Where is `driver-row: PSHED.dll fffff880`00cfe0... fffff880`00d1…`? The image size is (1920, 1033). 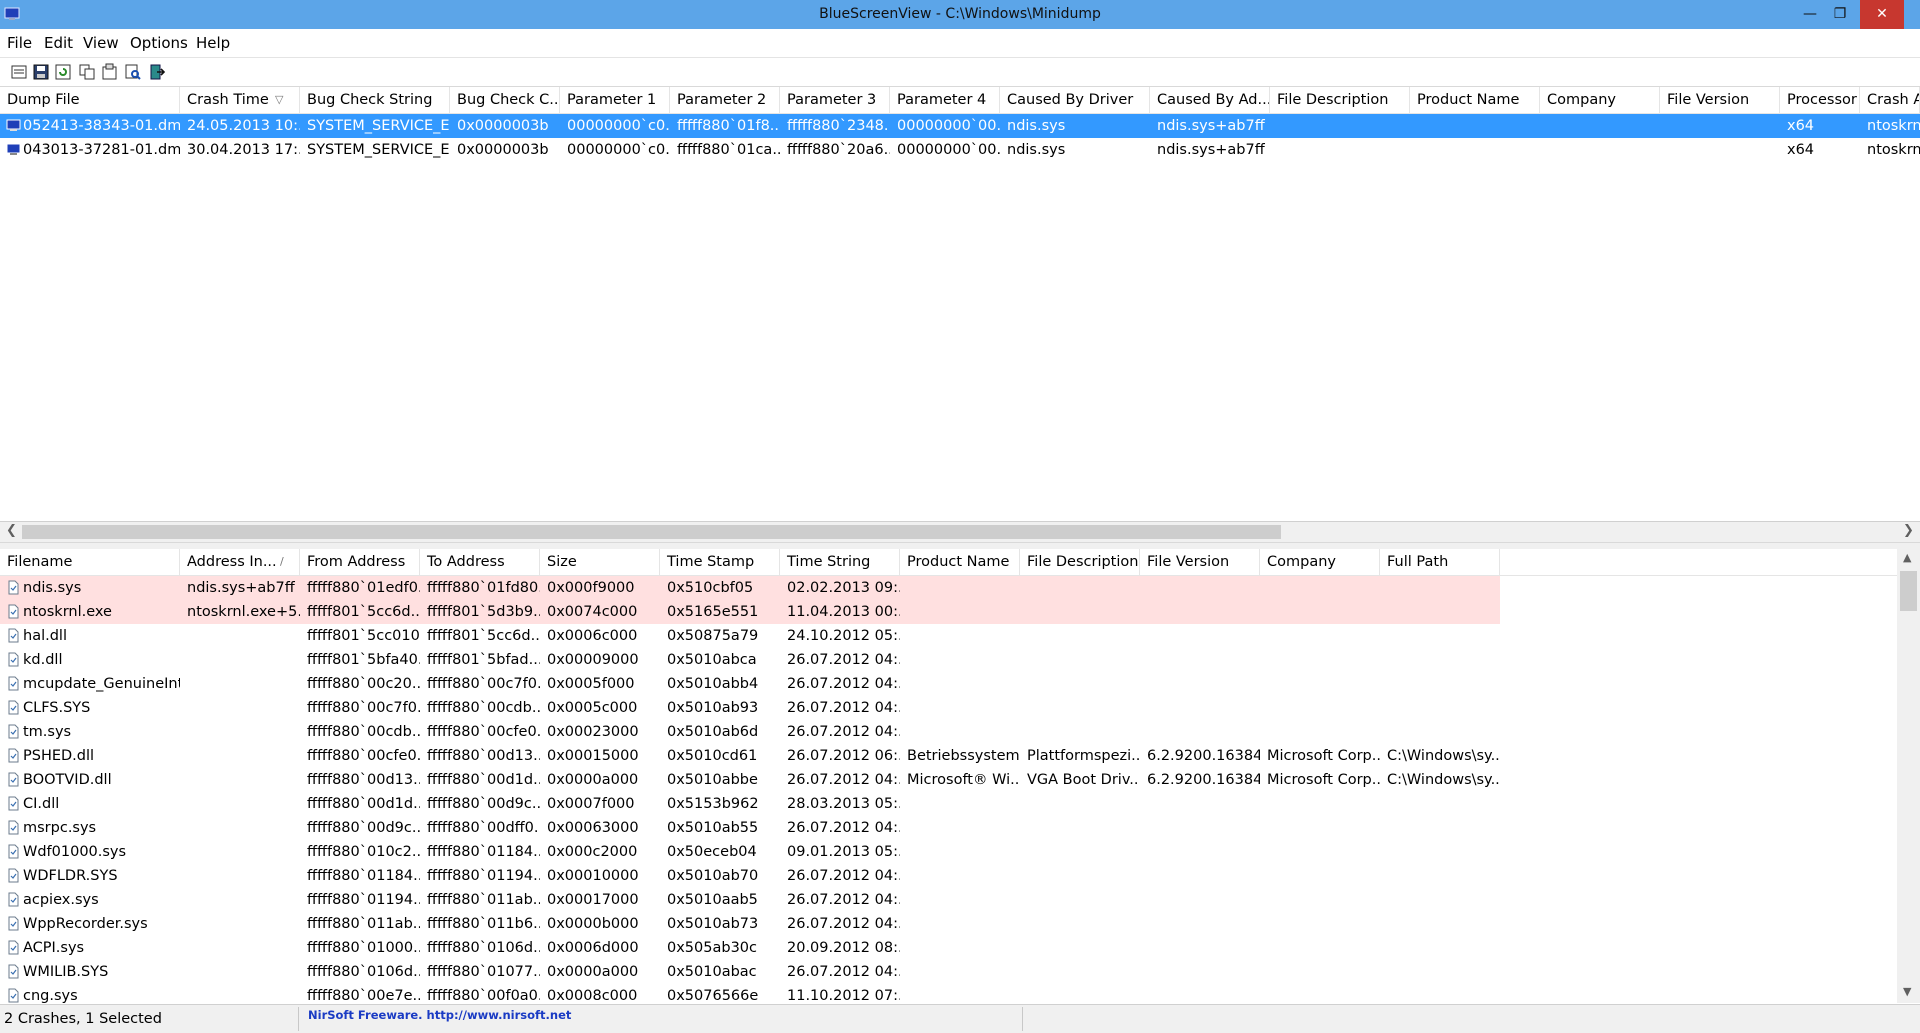
driver-row: PSHED.dll fffff880`00cfe0... fffff880`00d1… is located at coordinates (960, 756).